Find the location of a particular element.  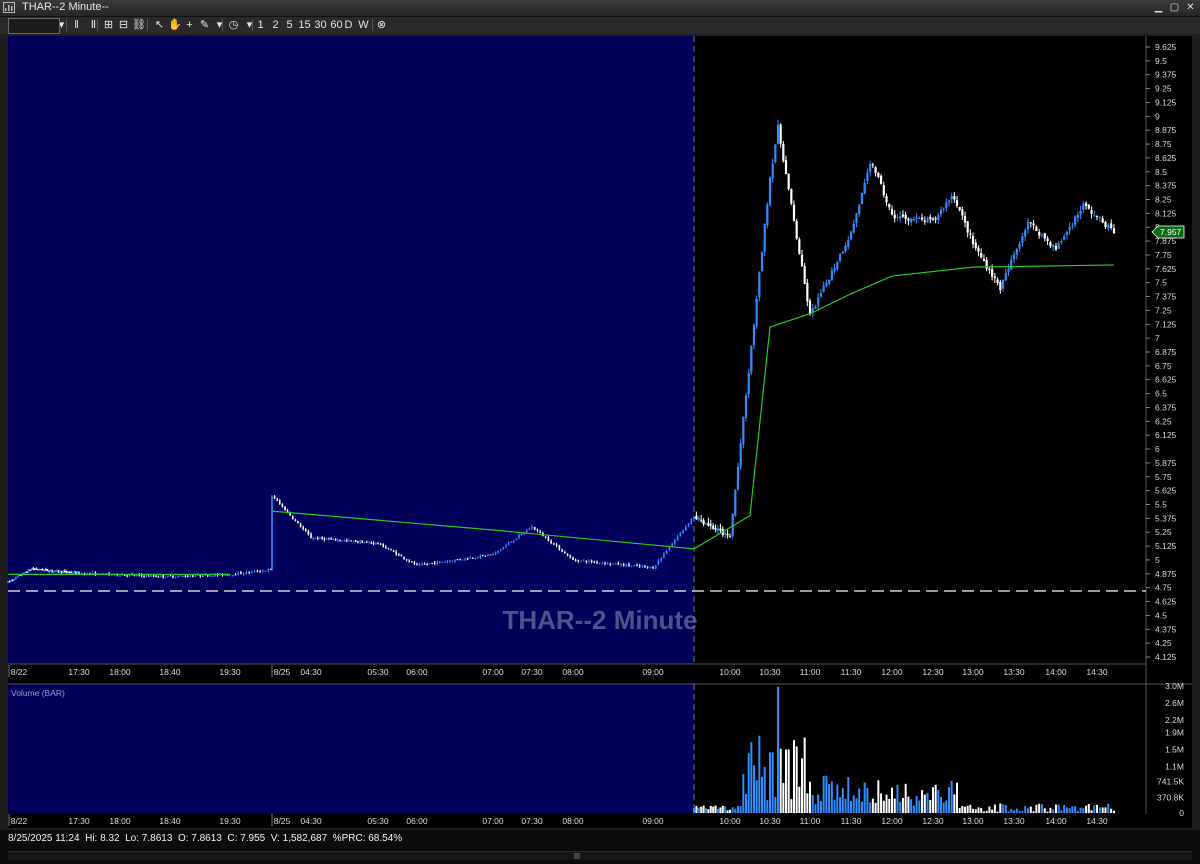

price-axis-label: 7 is located at coordinates (1157, 338).